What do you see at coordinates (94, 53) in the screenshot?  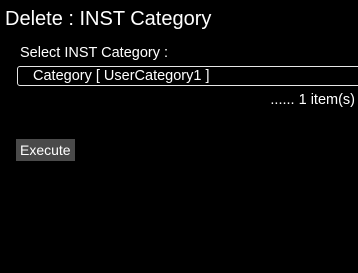 I see `select-category-prompt: Select INST Category :` at bounding box center [94, 53].